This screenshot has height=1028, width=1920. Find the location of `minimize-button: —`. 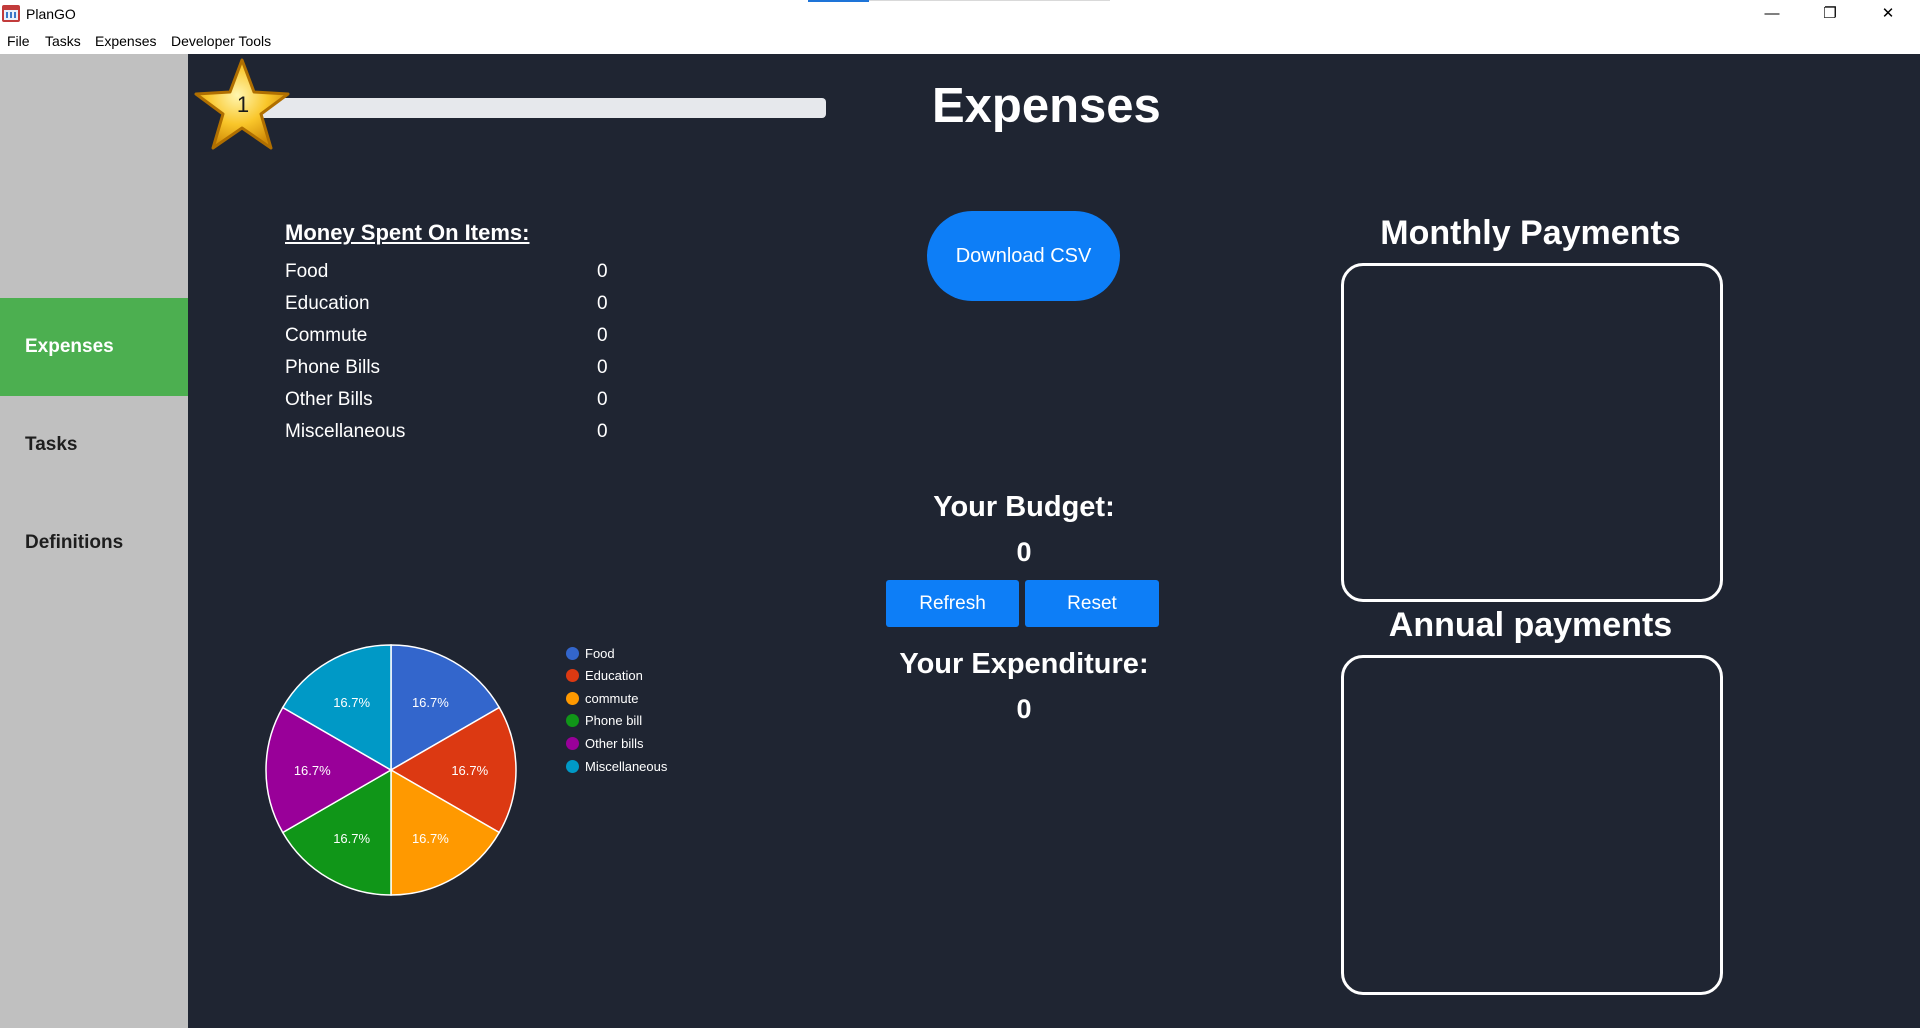

minimize-button: — is located at coordinates (1772, 14).